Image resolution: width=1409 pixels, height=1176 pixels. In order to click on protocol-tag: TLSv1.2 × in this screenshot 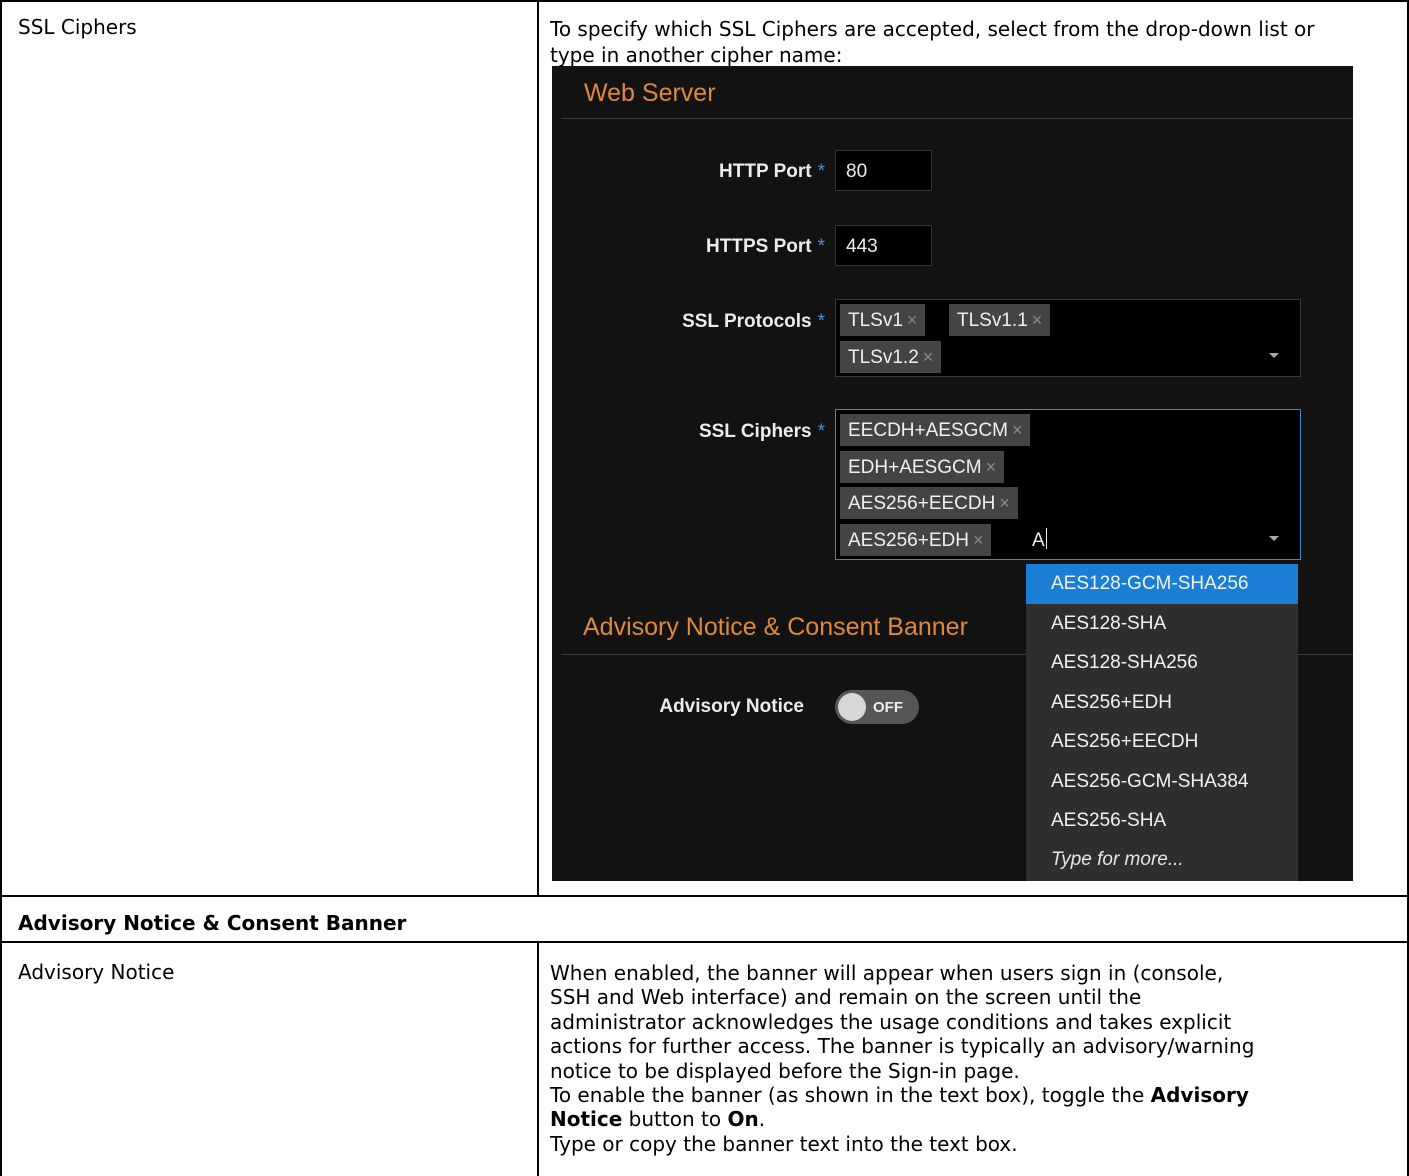, I will do `click(891, 357)`.